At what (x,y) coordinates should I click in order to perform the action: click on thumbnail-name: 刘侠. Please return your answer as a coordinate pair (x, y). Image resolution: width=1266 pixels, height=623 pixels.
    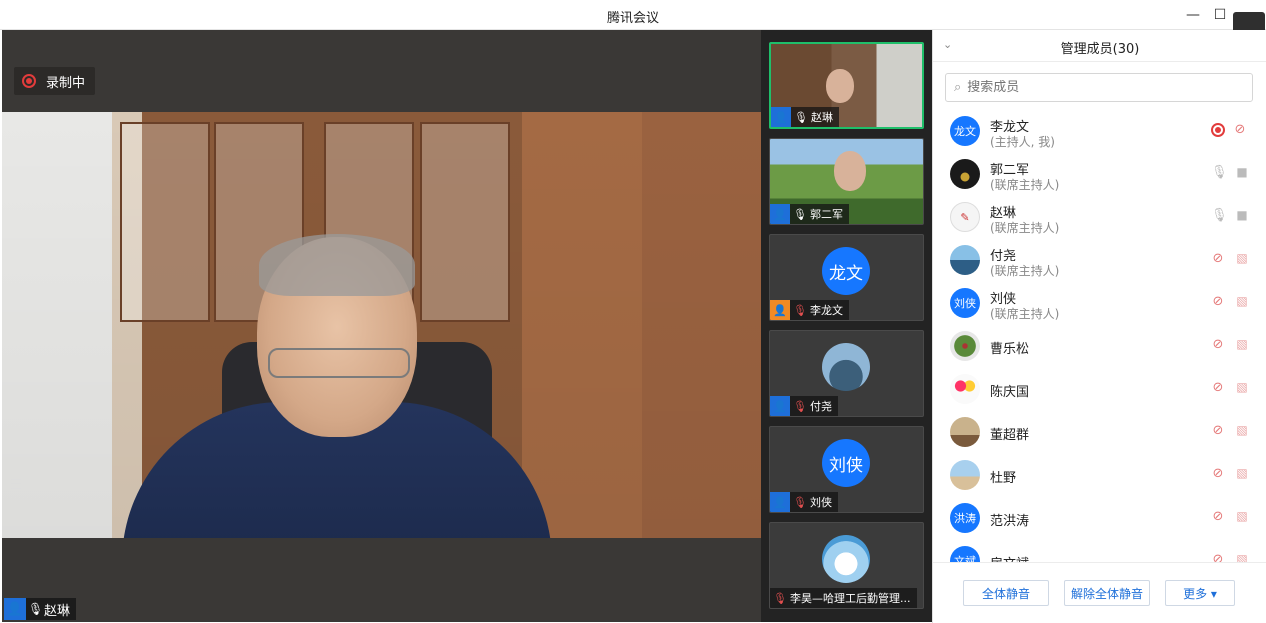
    Looking at the image, I should click on (821, 502).